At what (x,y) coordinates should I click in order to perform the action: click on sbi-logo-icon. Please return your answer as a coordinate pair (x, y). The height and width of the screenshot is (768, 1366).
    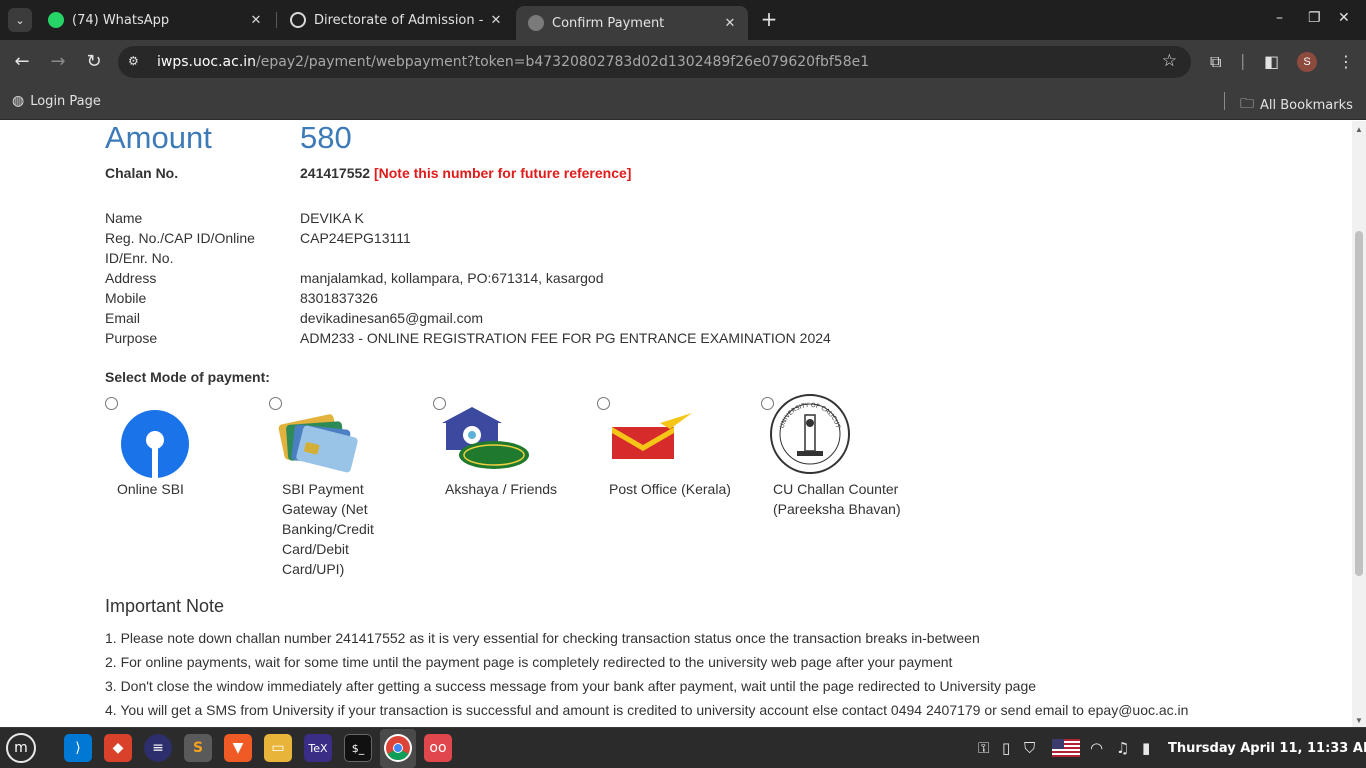
    Looking at the image, I should click on (155, 444).